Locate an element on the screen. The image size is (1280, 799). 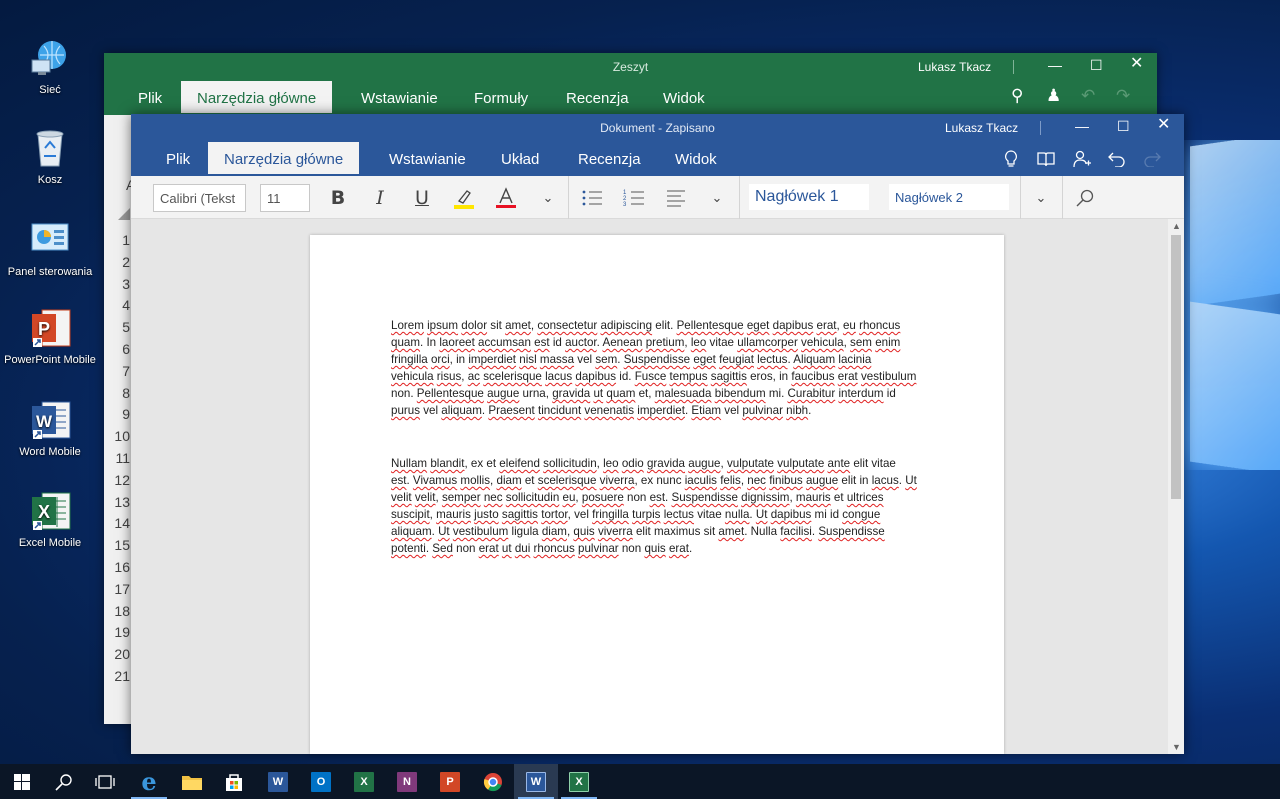
undo-icon: ↶ is located at coordinates (1088, 95).